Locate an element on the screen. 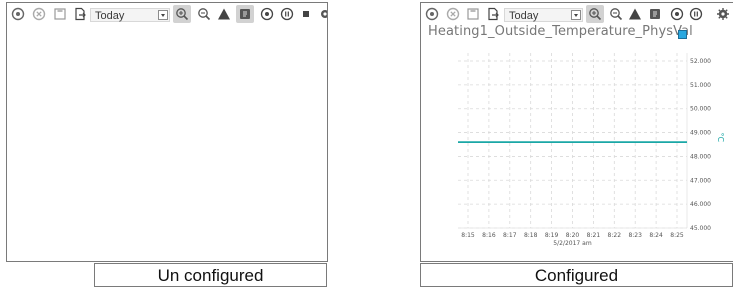 This screenshot has width=733, height=290. y-tick-label: 49.000 is located at coordinates (700, 133).